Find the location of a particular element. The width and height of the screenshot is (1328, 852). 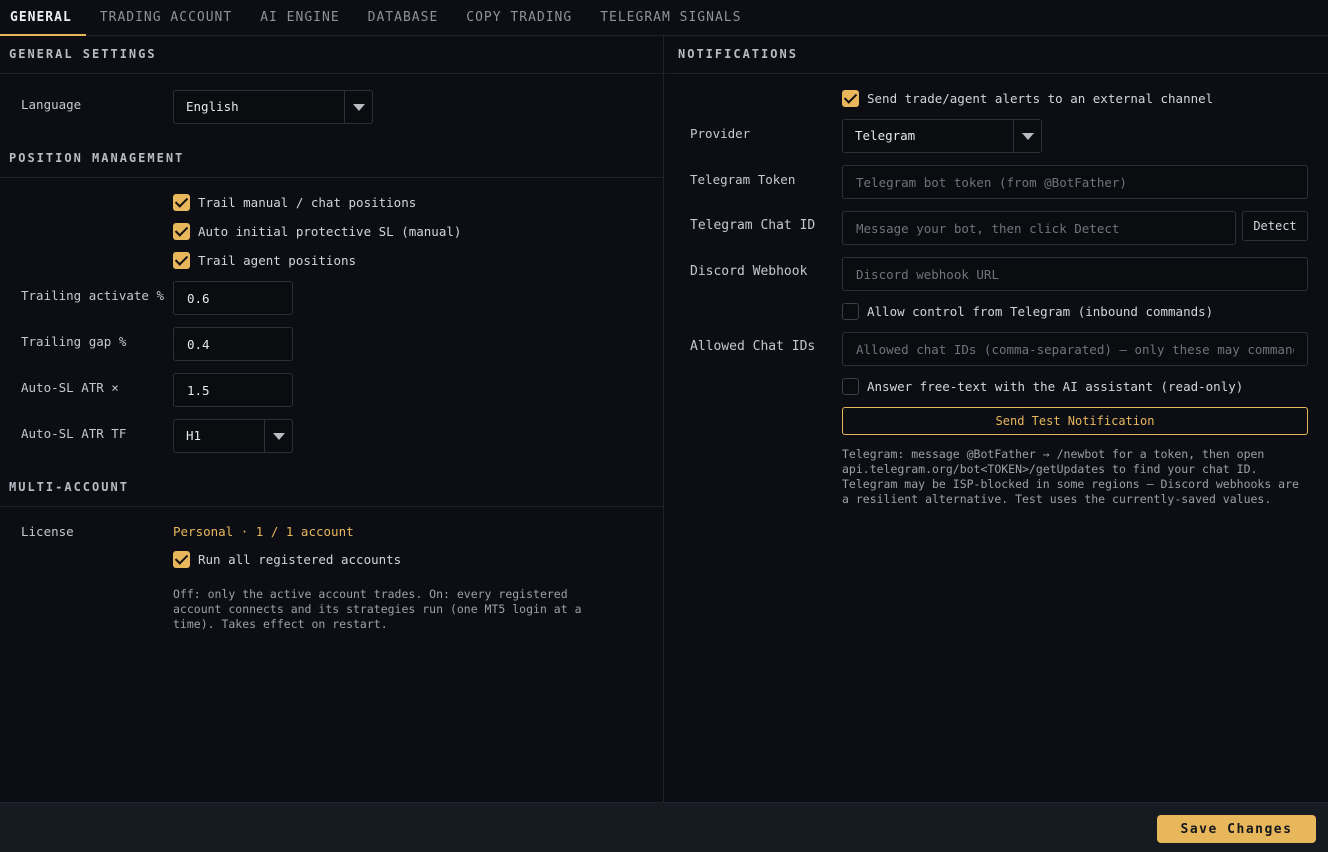

detect-button: Detect is located at coordinates (1275, 226).